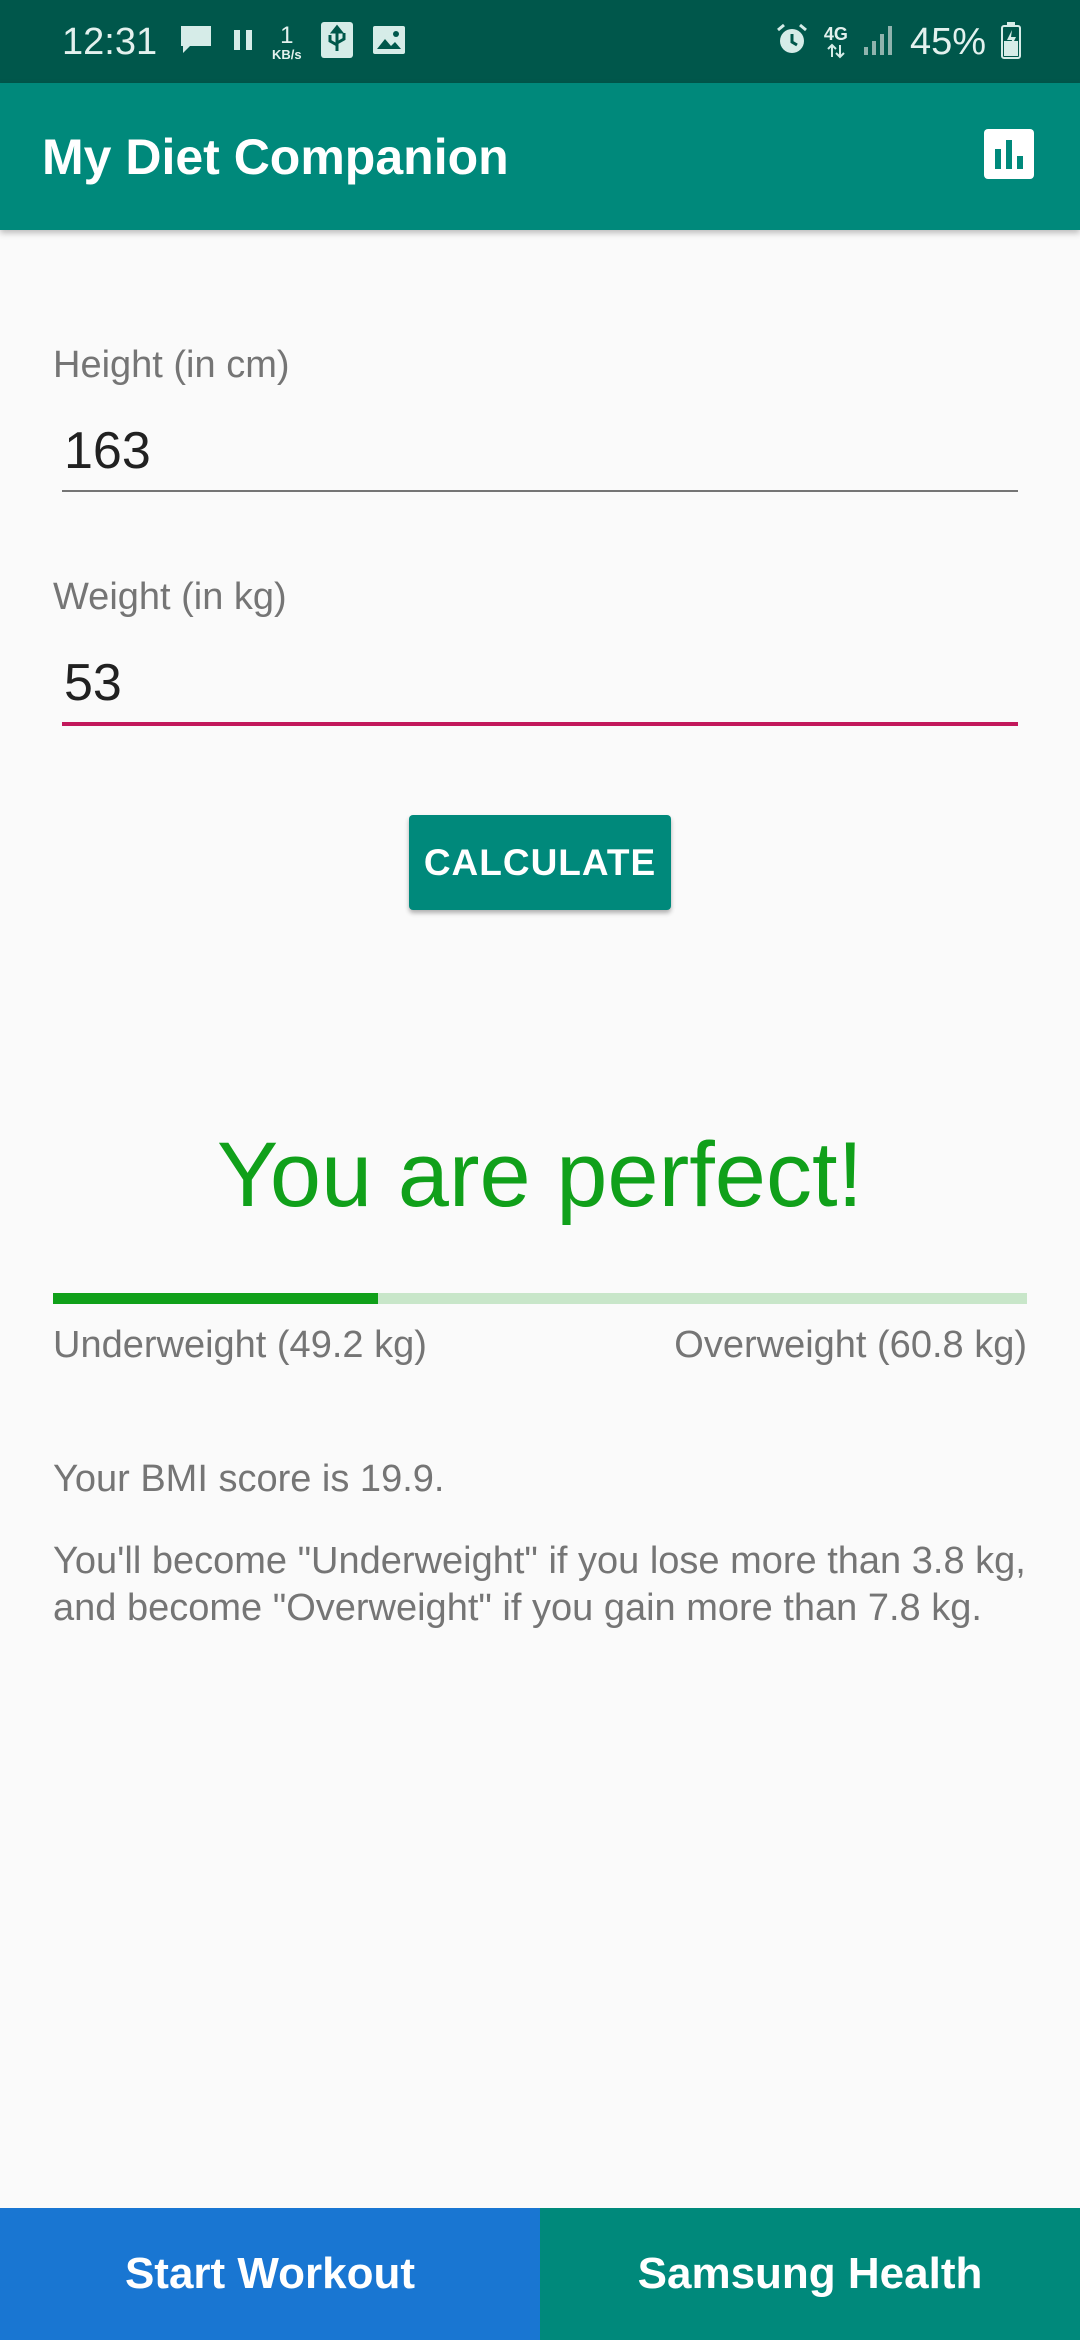 This screenshot has height=2340, width=1080. I want to click on underweight-label: Underweight (49.2 kg), so click(240, 1345).